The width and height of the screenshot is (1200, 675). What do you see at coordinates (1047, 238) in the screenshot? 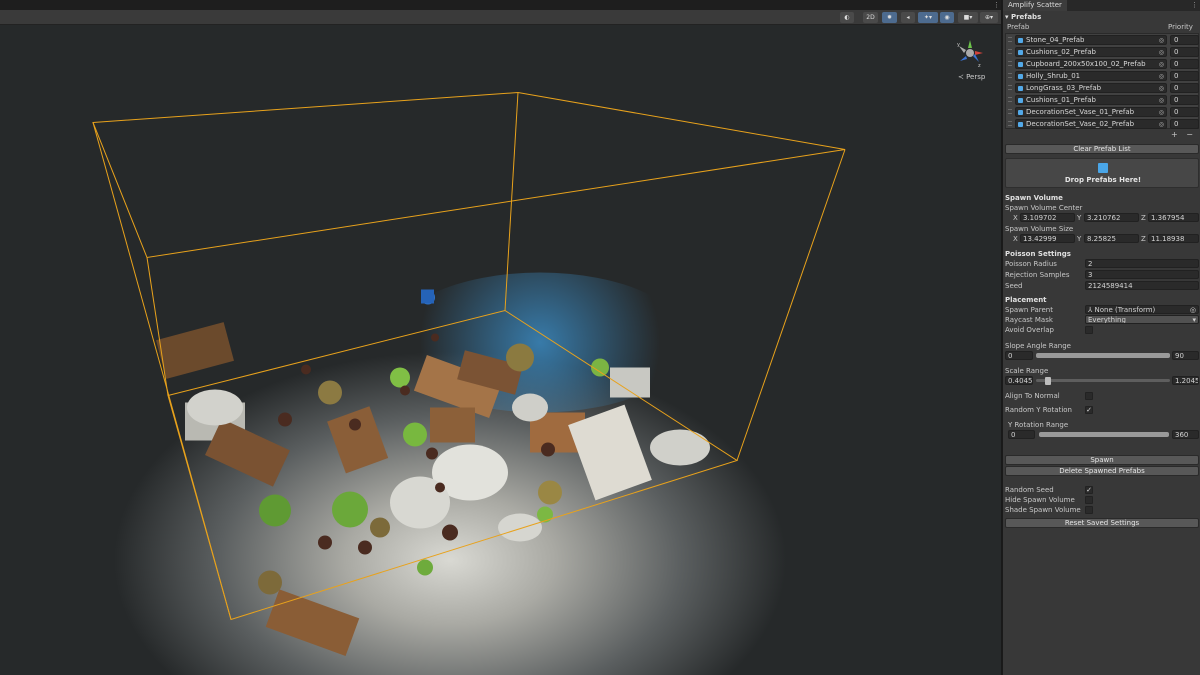
I see `size-x-field: 13.42999` at bounding box center [1047, 238].